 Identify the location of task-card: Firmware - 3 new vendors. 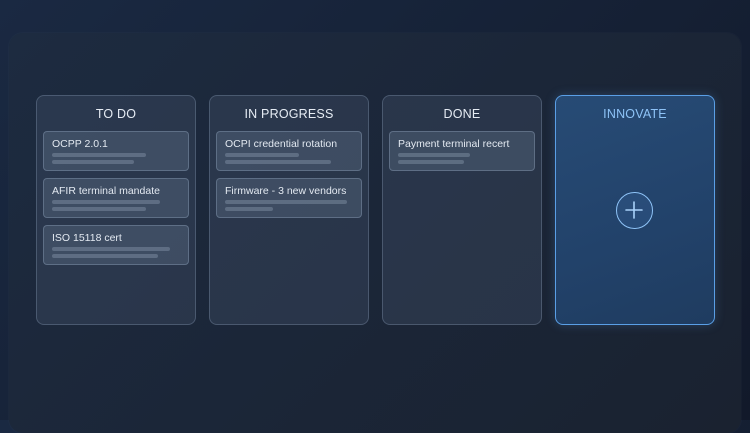
(289, 198).